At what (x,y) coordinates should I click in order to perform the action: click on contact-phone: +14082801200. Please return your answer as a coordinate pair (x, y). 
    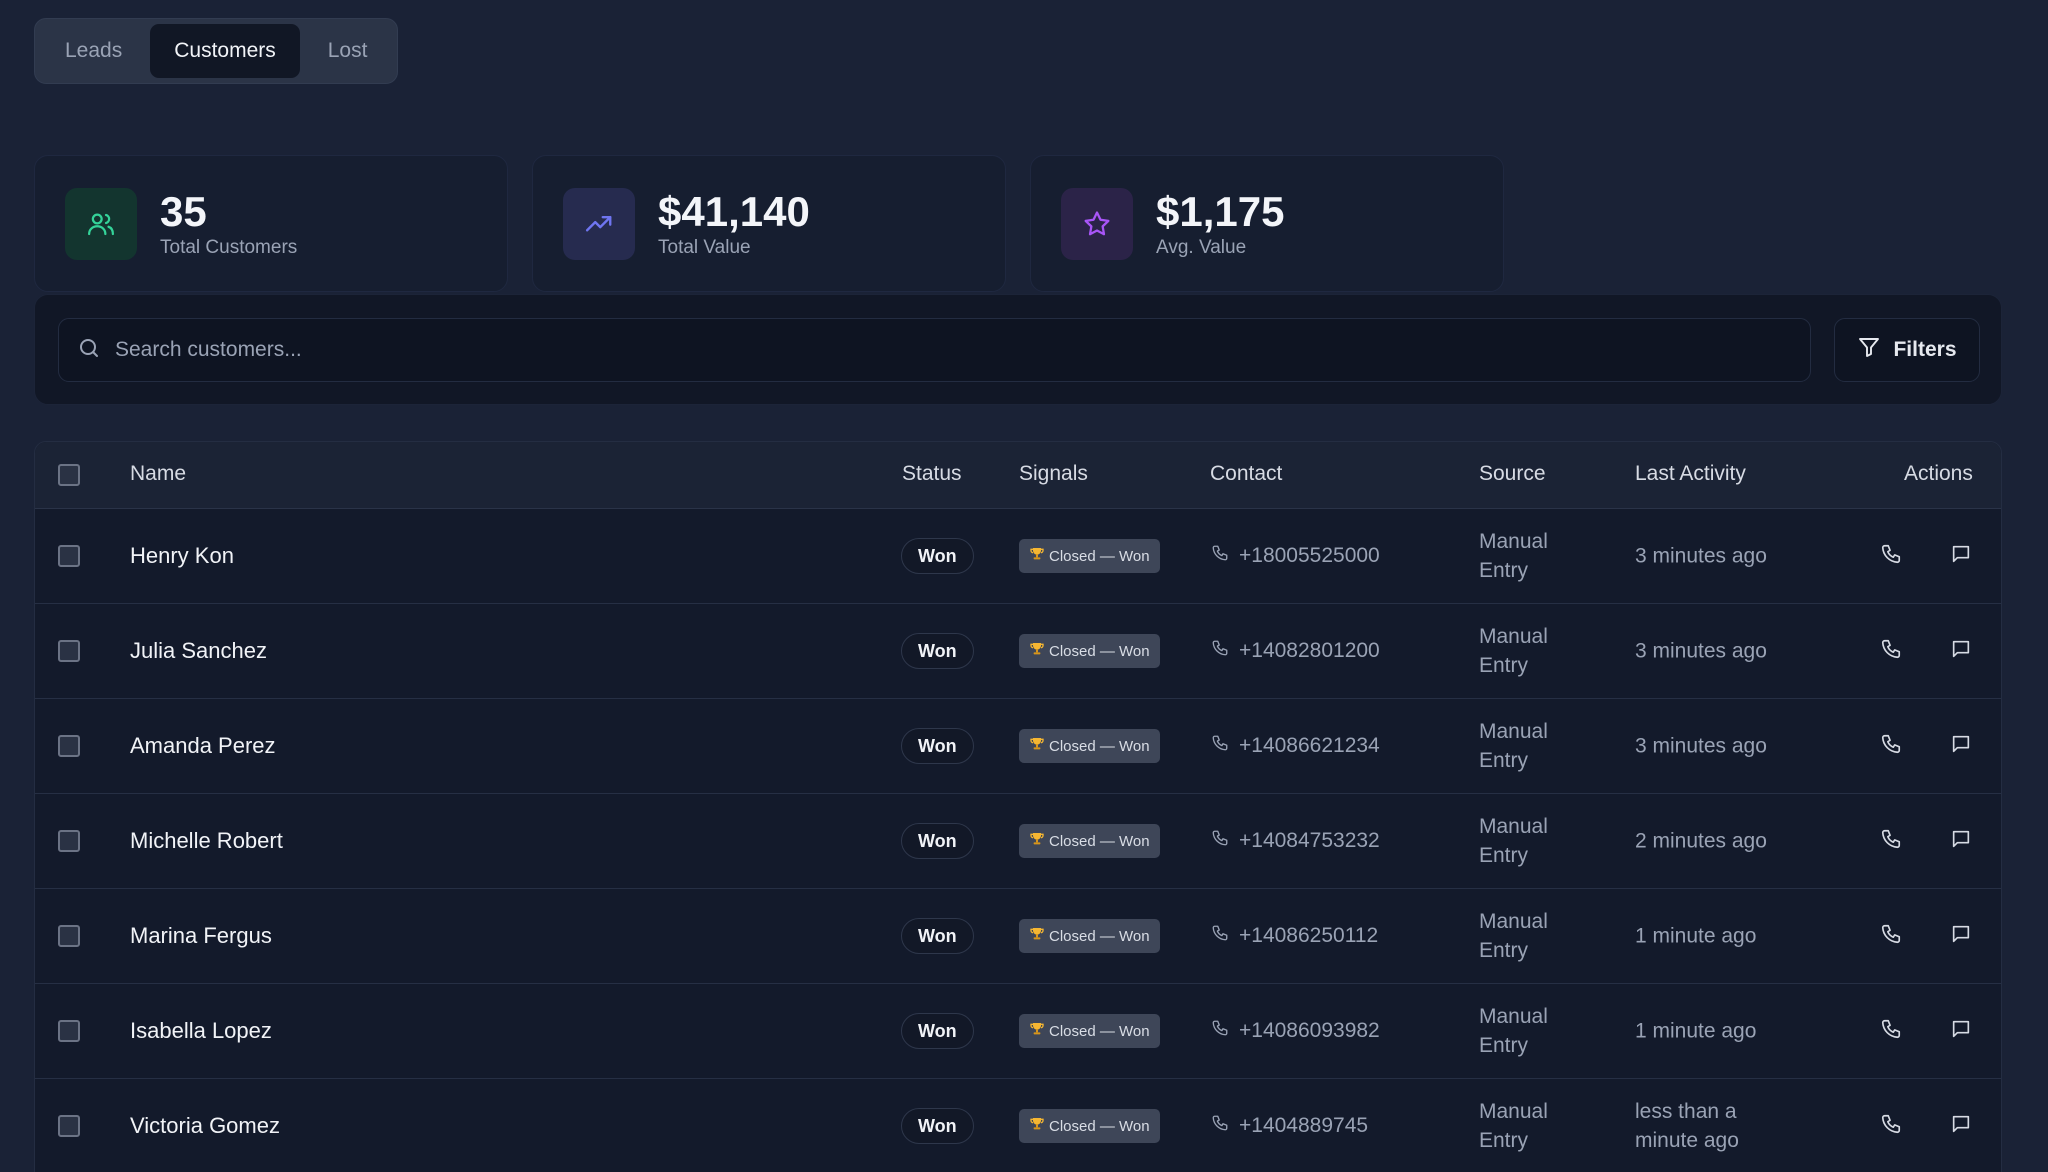
    Looking at the image, I should click on (1295, 651).